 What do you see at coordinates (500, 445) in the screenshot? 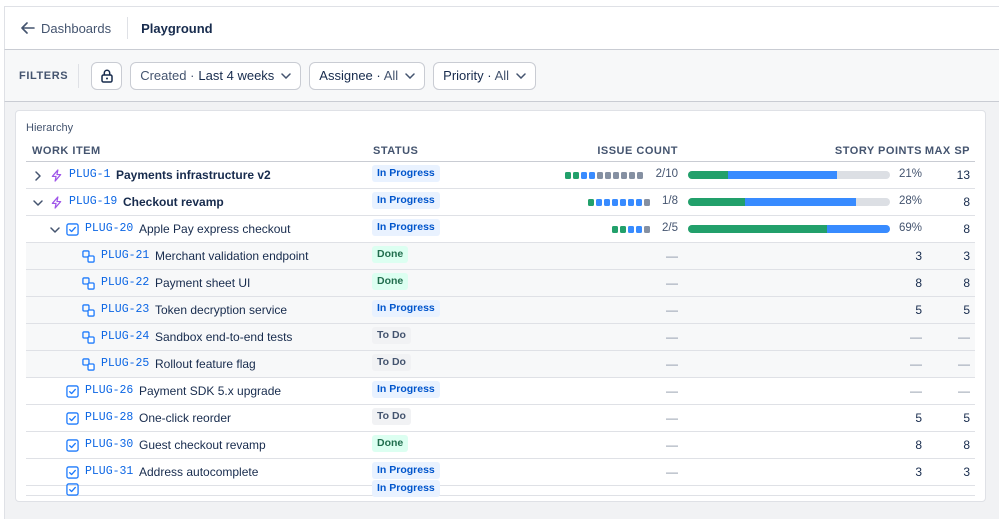
I see `table-row: PLUG-30 Guest checkout revamp Done — 8 8` at bounding box center [500, 445].